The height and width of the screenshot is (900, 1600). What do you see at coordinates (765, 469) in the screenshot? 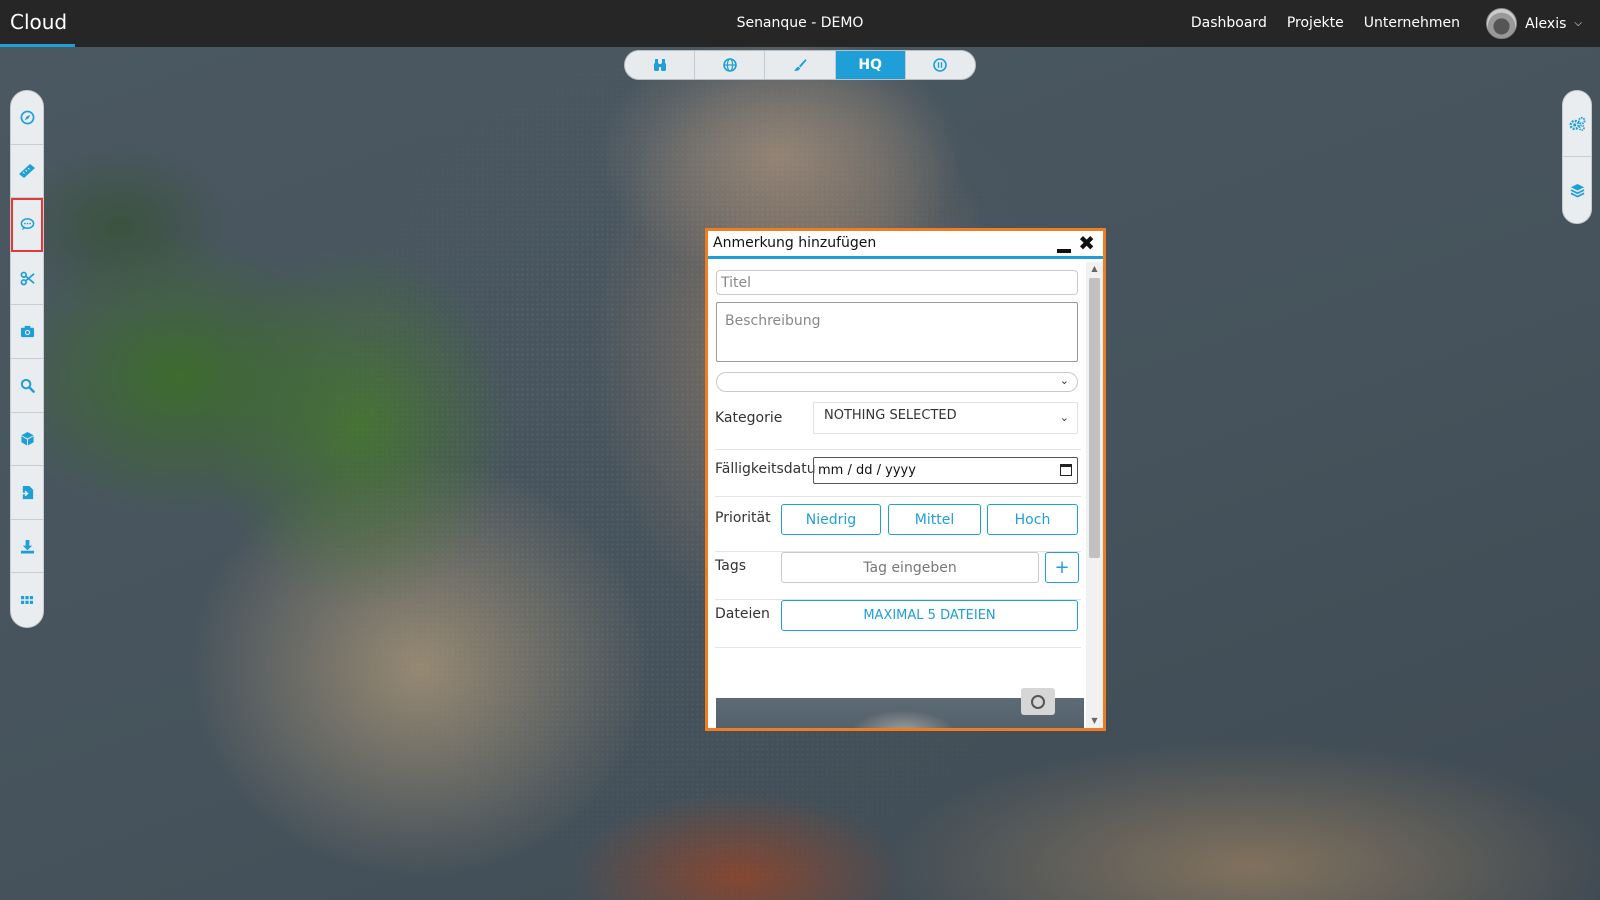
I see `due-date-label: Fälligkeitsdatum` at bounding box center [765, 469].